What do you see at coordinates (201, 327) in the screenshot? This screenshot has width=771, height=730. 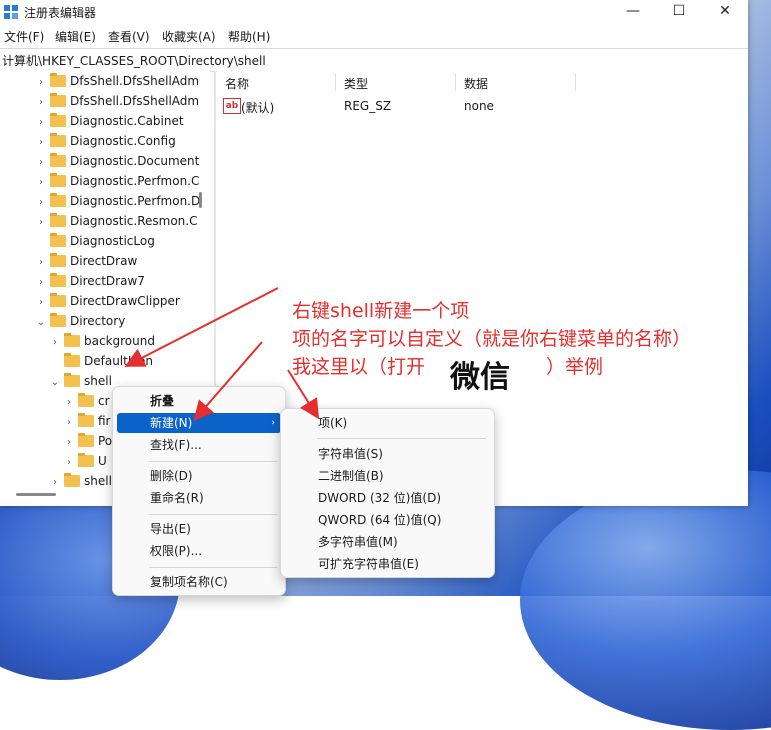 I see `arrow-to-shell` at bounding box center [201, 327].